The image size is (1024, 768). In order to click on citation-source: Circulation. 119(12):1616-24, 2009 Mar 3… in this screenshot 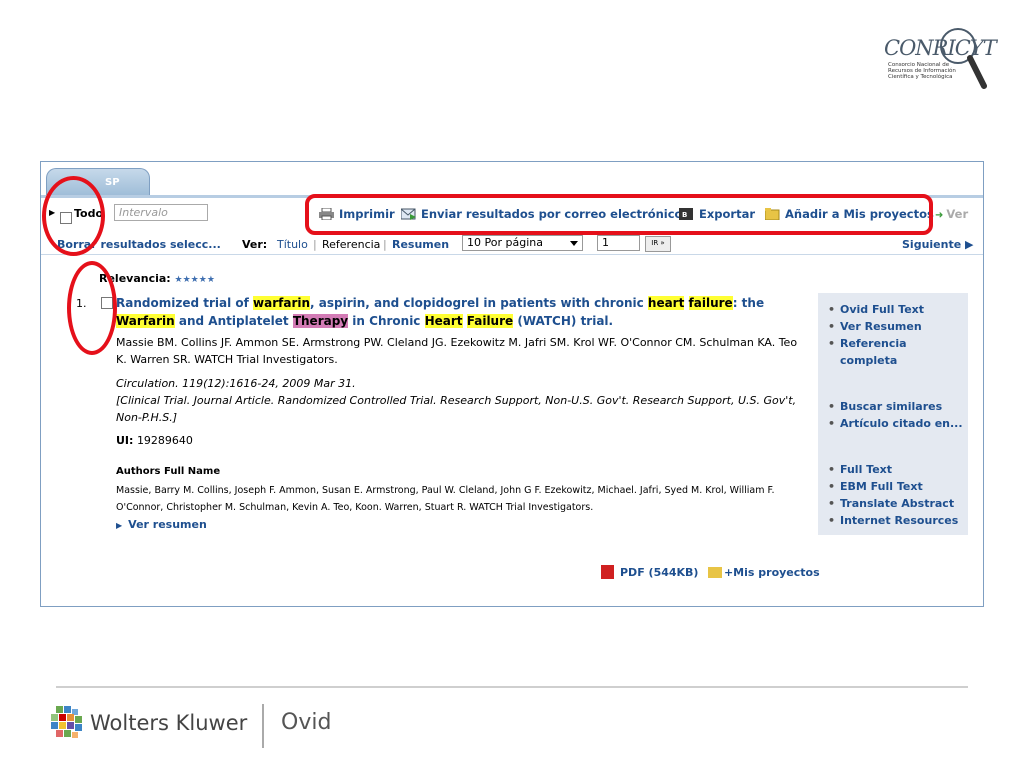, I will do `click(236, 383)`.